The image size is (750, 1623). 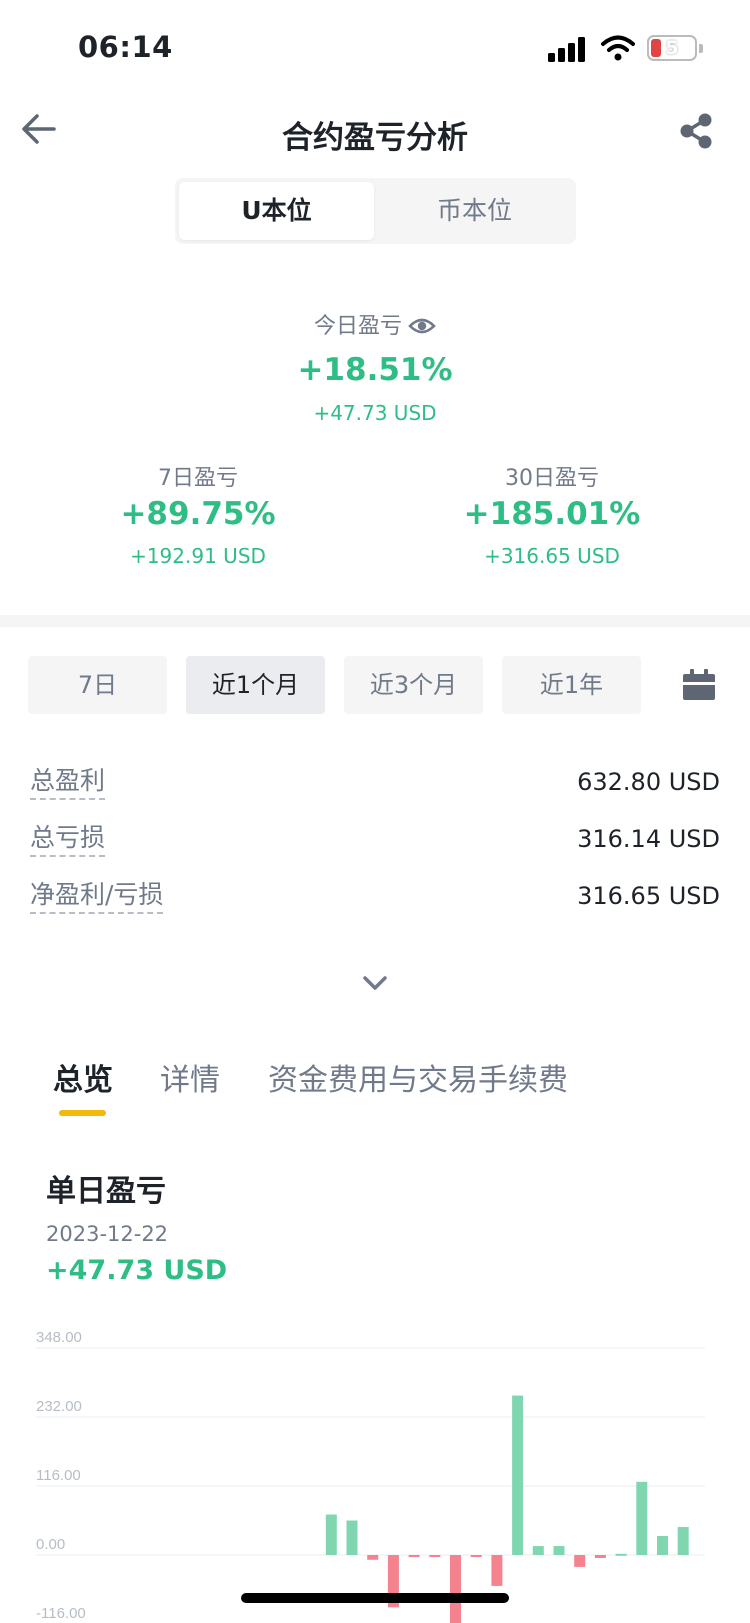 I want to click on total-loss-value: 316.14 USD, so click(x=648, y=839).